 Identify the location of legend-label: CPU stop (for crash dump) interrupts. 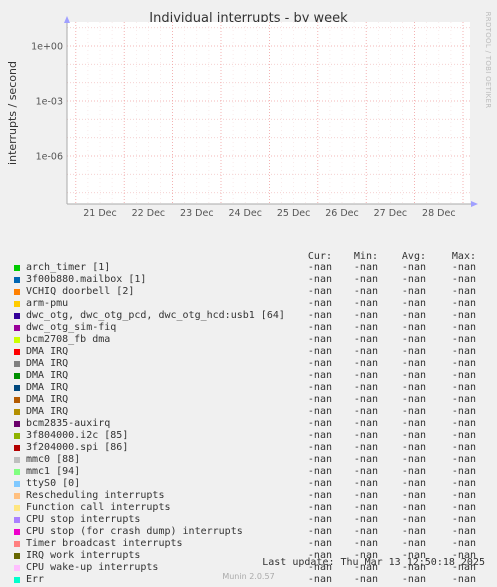
(134, 531).